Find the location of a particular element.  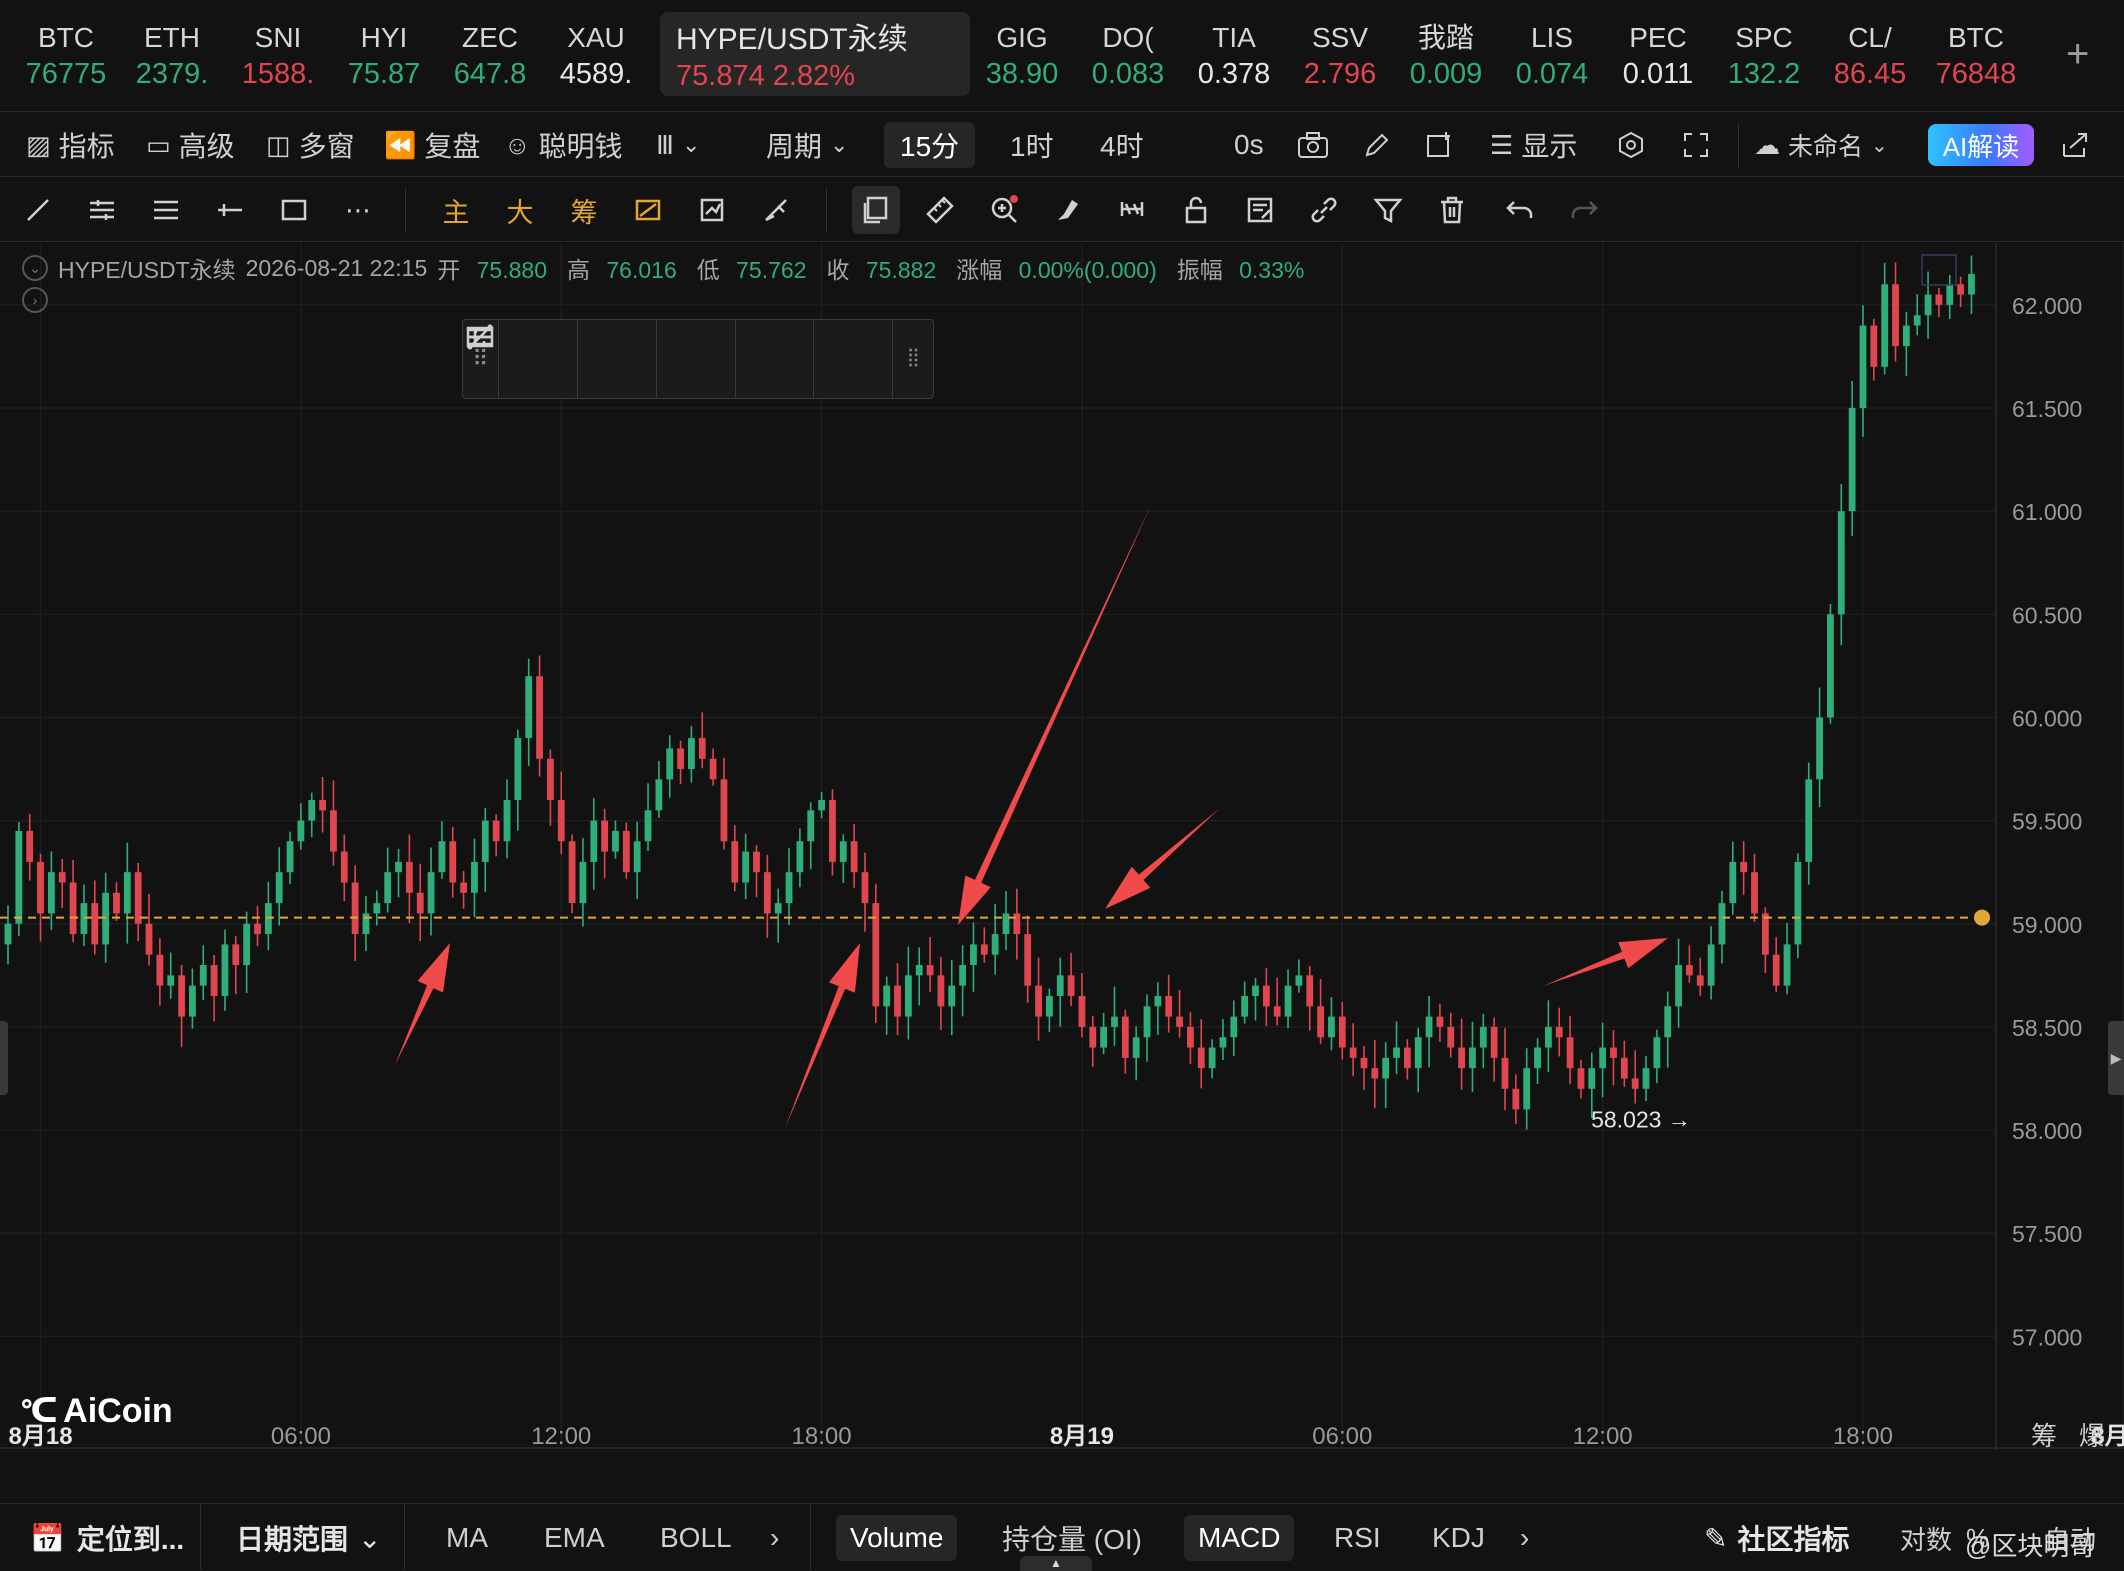

ticker-item: SNI 1588. is located at coordinates (278, 60).